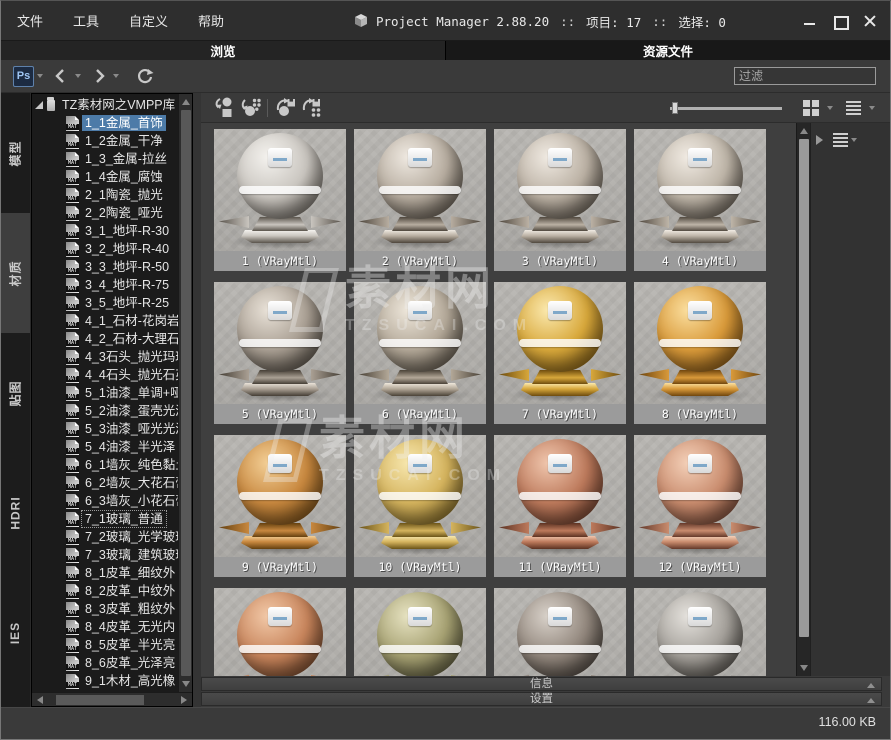 This screenshot has height=740, width=891. I want to click on category-tab-HDRI: HDRI, so click(15, 513).